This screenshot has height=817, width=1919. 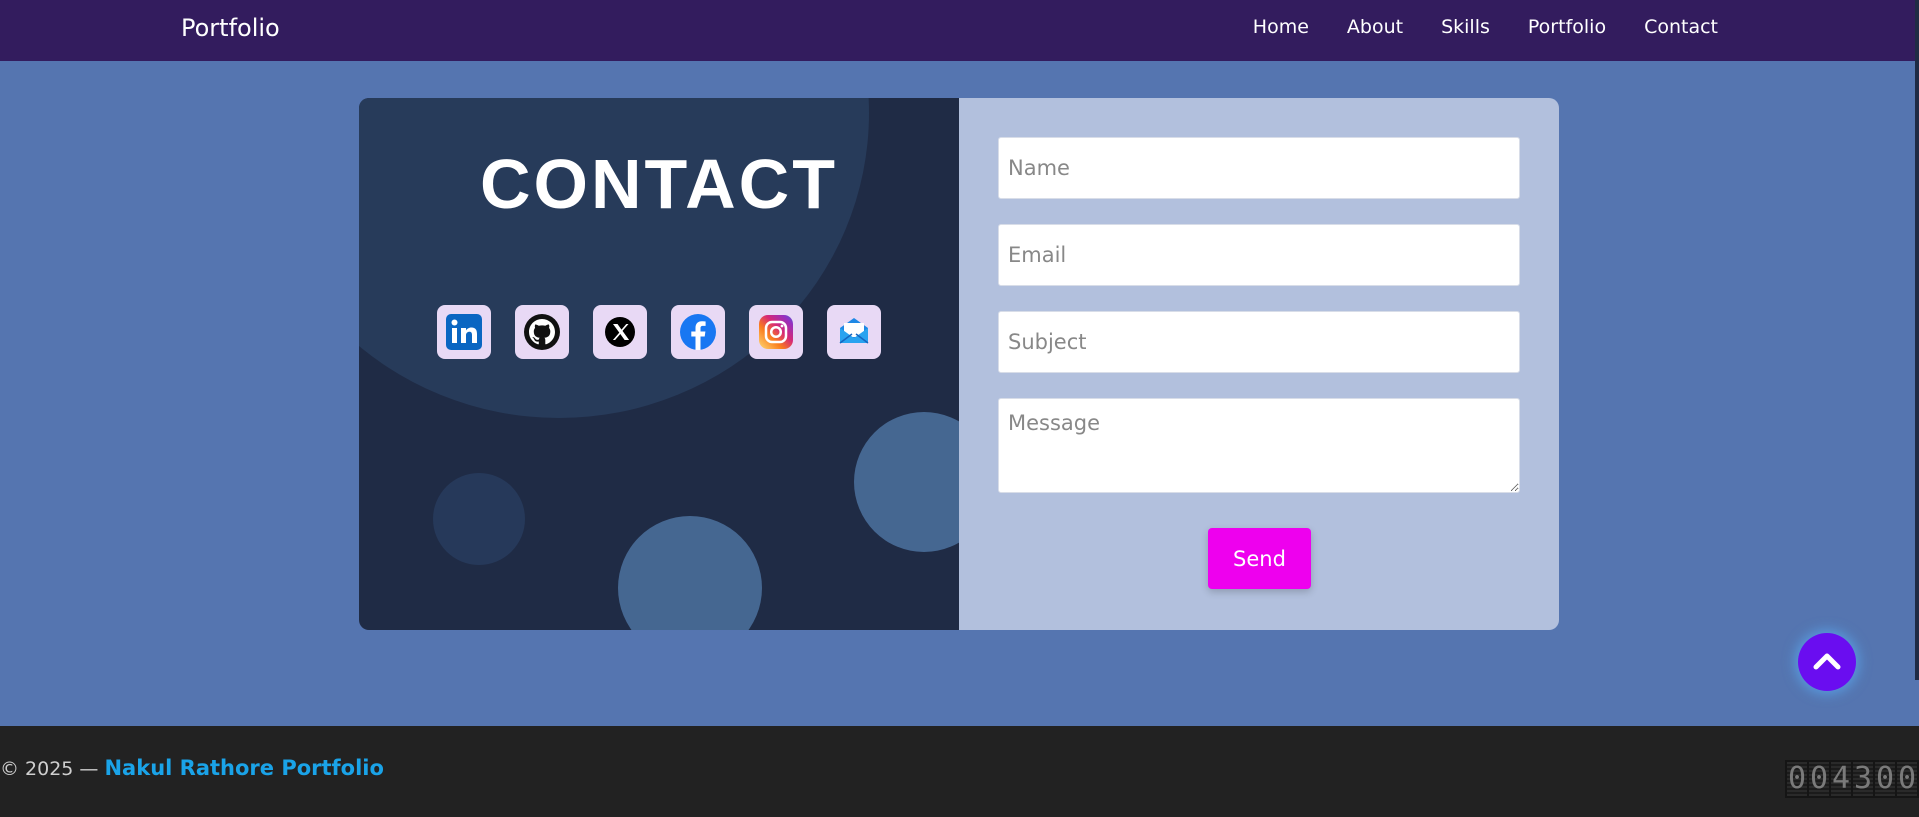 What do you see at coordinates (906, 482) in the screenshot?
I see `decor-circle-right` at bounding box center [906, 482].